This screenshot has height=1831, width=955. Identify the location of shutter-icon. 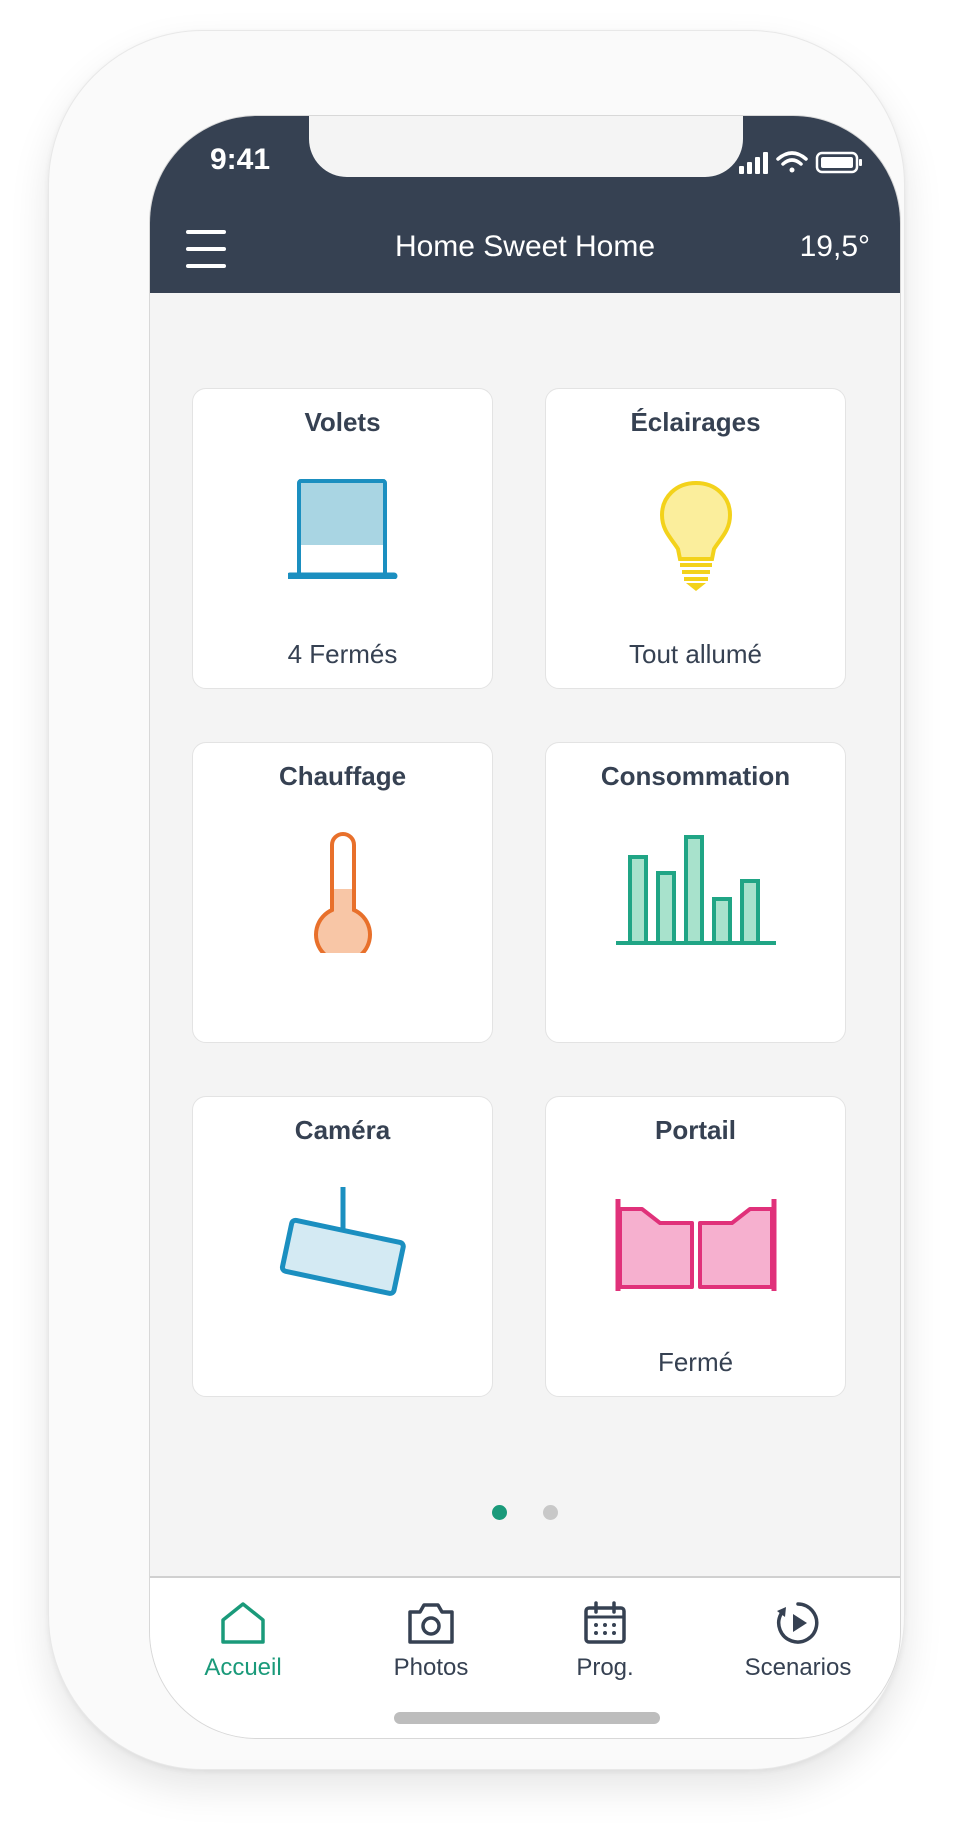
(342, 529).